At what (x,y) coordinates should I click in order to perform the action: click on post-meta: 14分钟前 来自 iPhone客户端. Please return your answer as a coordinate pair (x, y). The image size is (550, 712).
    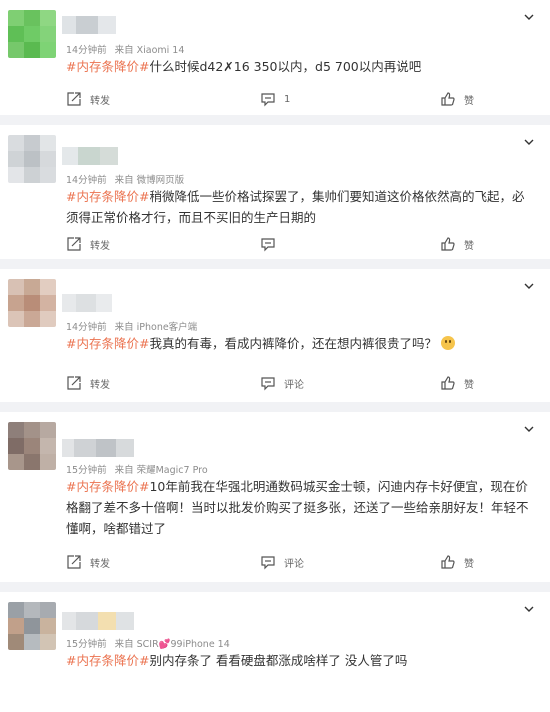
    Looking at the image, I should click on (131, 326).